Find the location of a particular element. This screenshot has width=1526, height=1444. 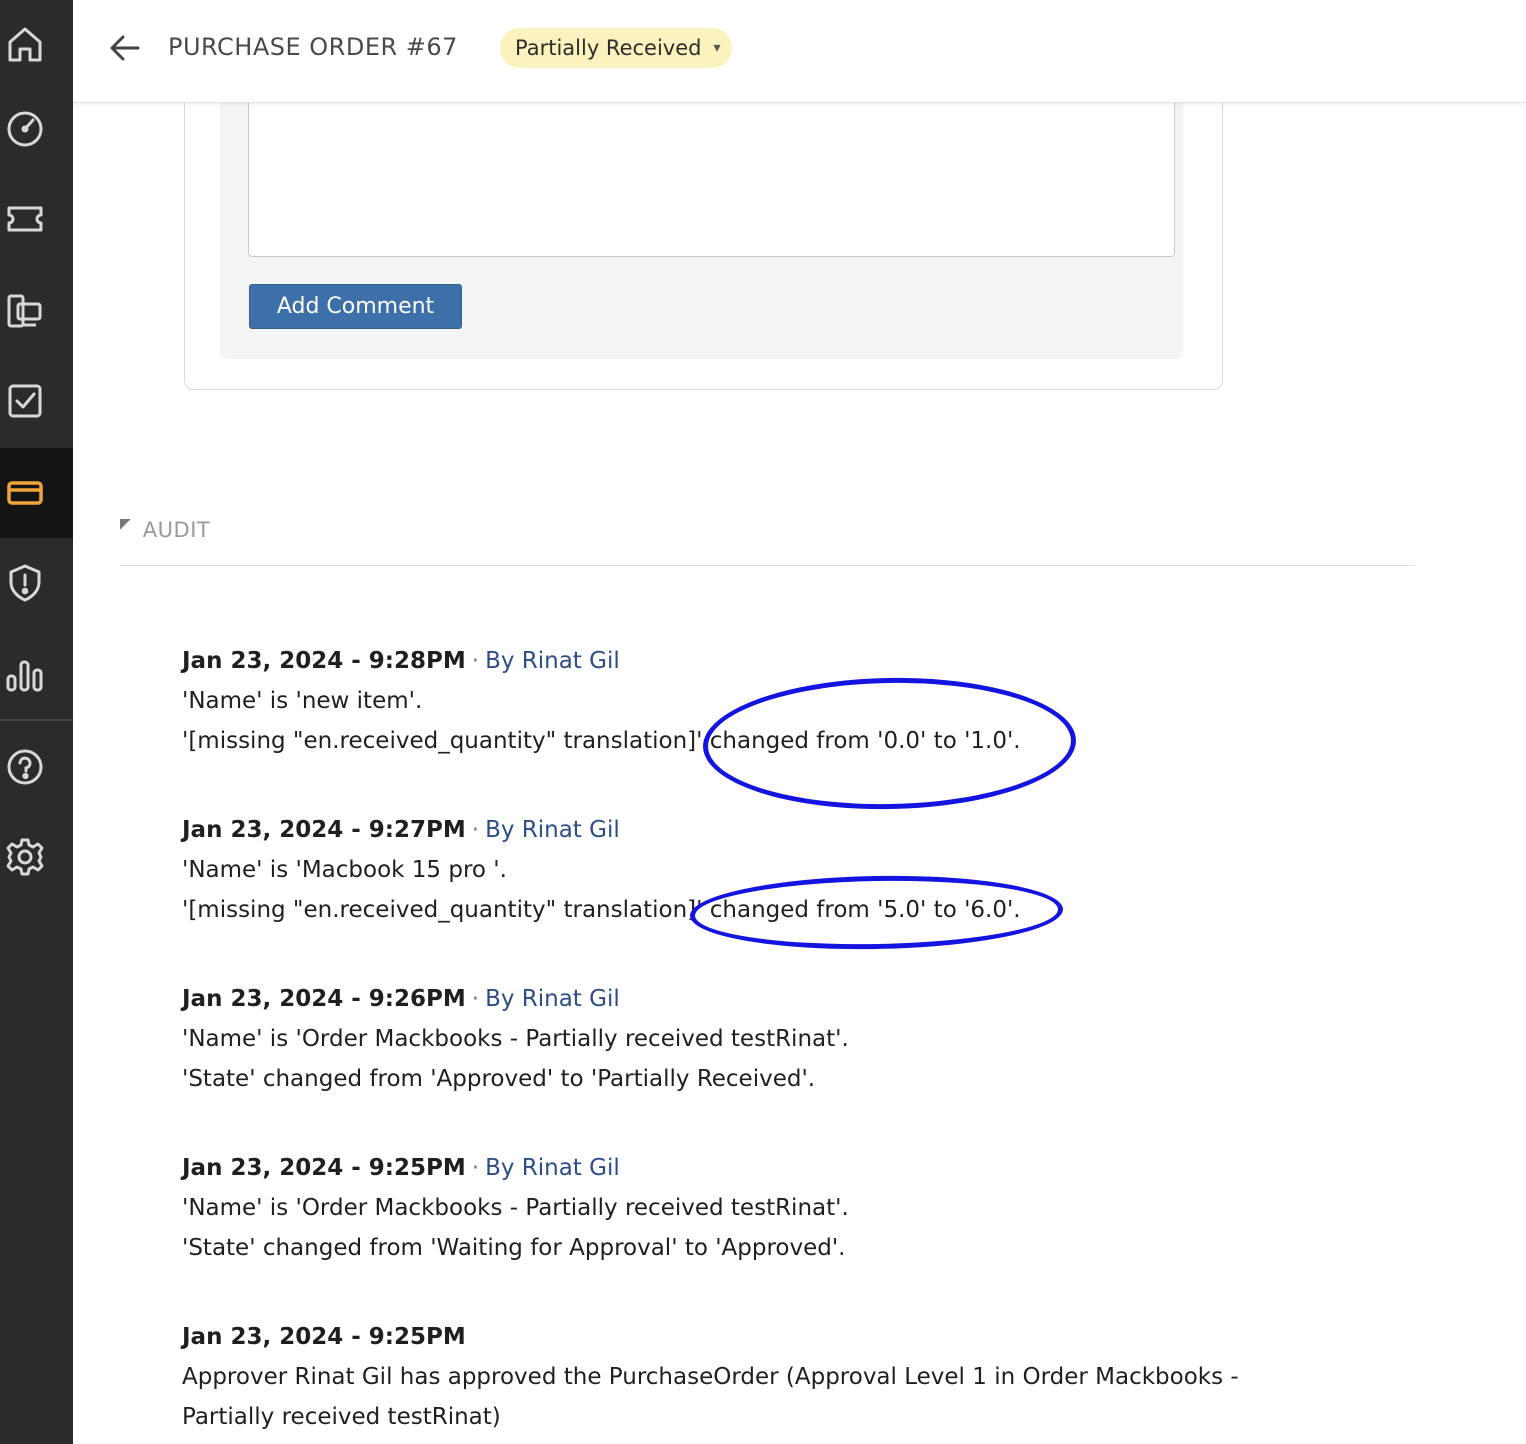

security-icon is located at coordinates (24, 583).